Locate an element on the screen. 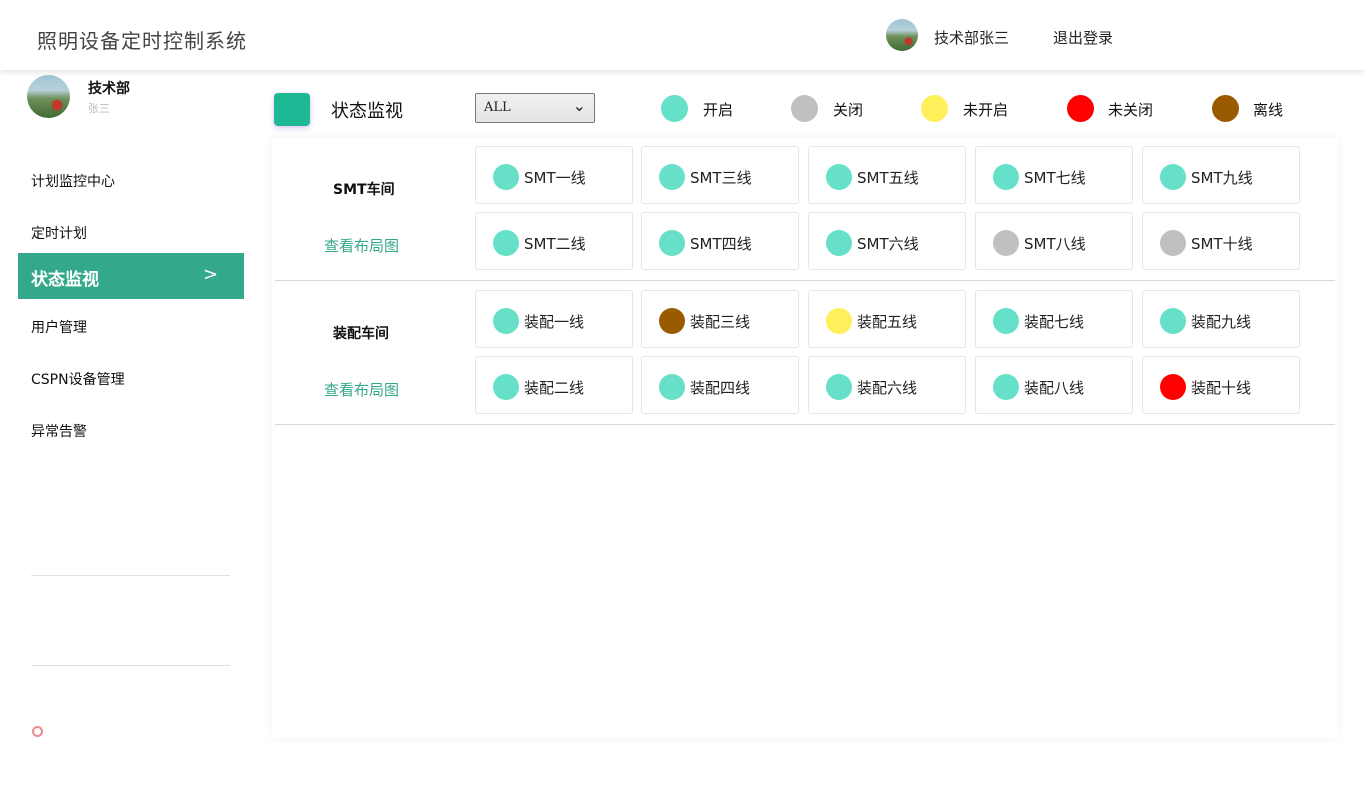 This screenshot has height=806, width=1365. line-card: 装配三线 is located at coordinates (720, 319).